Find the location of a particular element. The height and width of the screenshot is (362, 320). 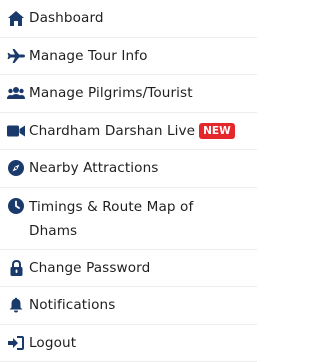

menu-item-label: Nearby Attractions is located at coordinates (93, 168).